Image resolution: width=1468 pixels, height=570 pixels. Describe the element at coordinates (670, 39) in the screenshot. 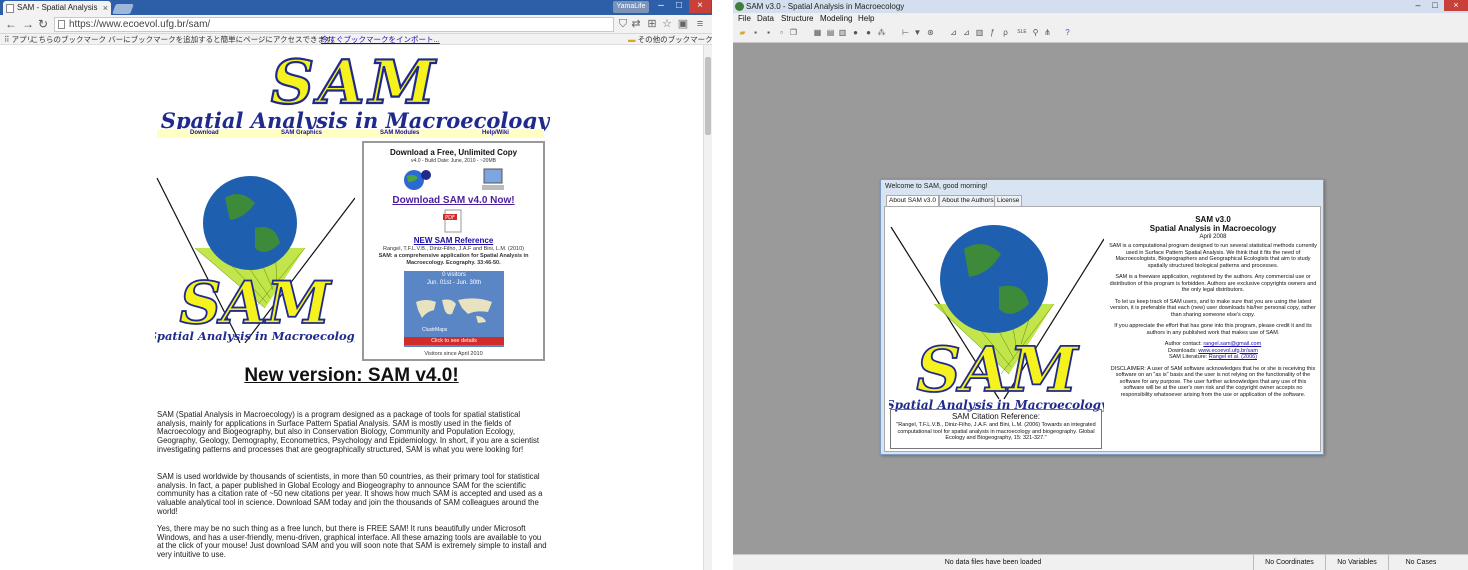

I see `other-bookmarks: ▬ その他のブックマーク` at that location.